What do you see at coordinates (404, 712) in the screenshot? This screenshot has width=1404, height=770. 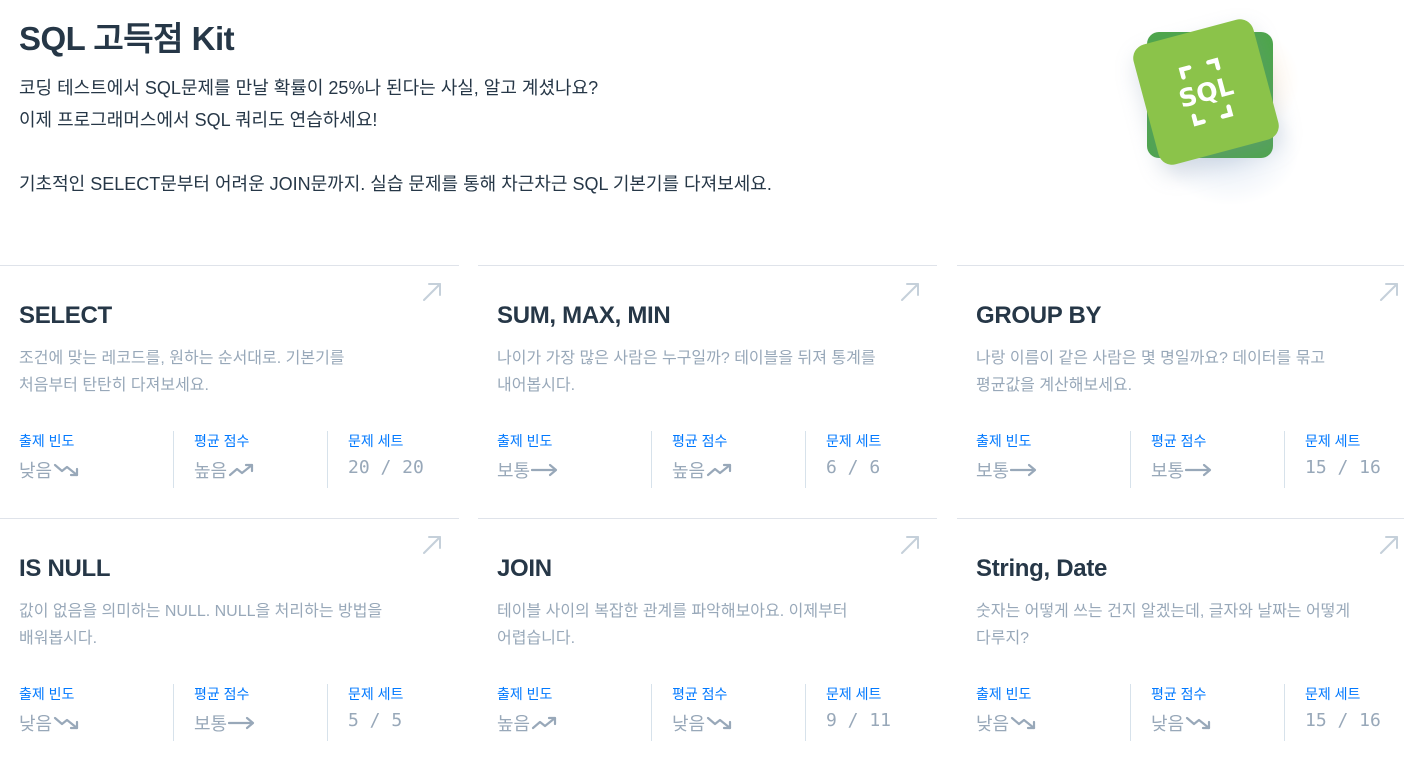 I see `stat-set: 문제 세트 5 / 5` at bounding box center [404, 712].